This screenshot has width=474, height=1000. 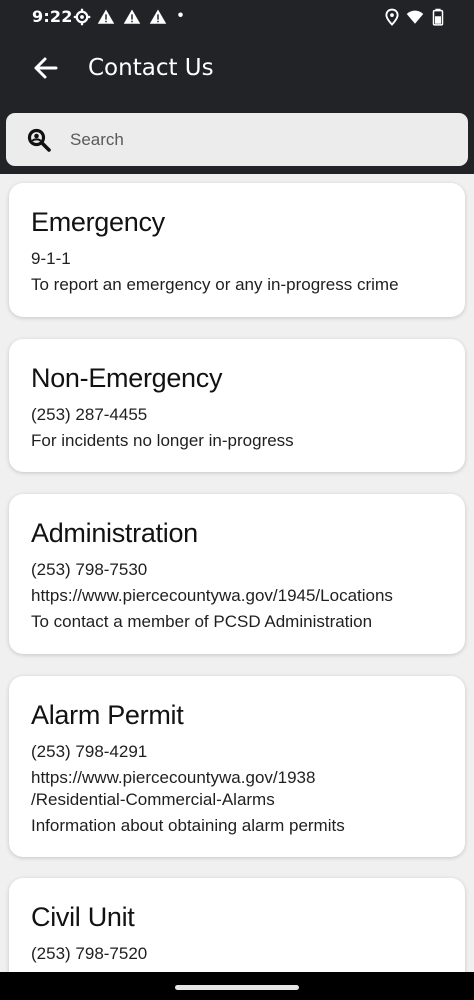 What do you see at coordinates (89, 570) in the screenshot?
I see `contact-phone: (253) 798-7530` at bounding box center [89, 570].